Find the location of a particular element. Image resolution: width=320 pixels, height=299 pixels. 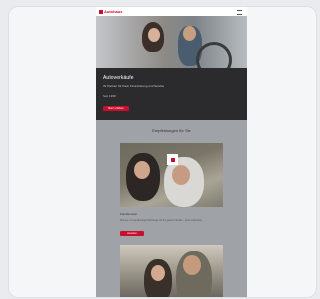

card1-image is located at coordinates (171, 175).